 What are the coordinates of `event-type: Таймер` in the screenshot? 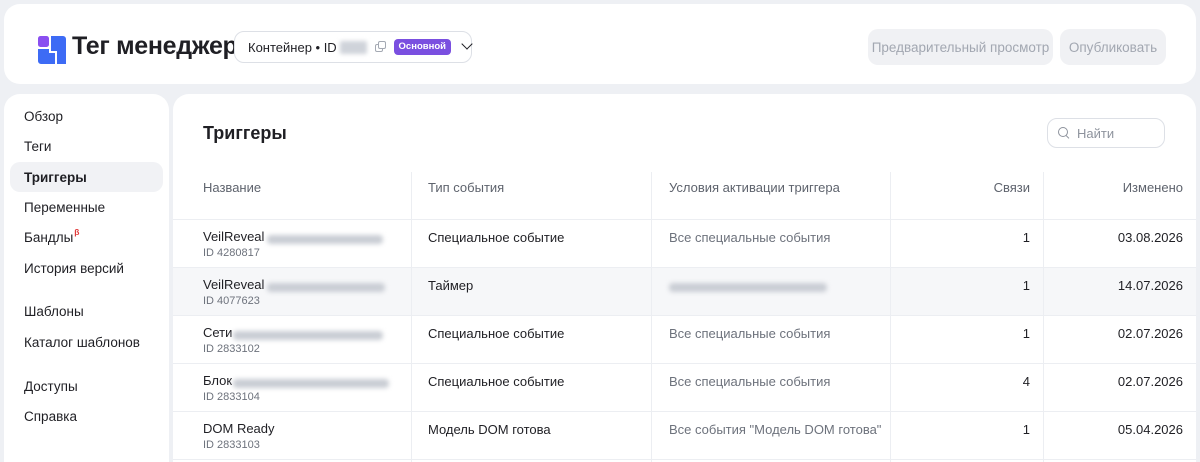 It's located at (451, 285).